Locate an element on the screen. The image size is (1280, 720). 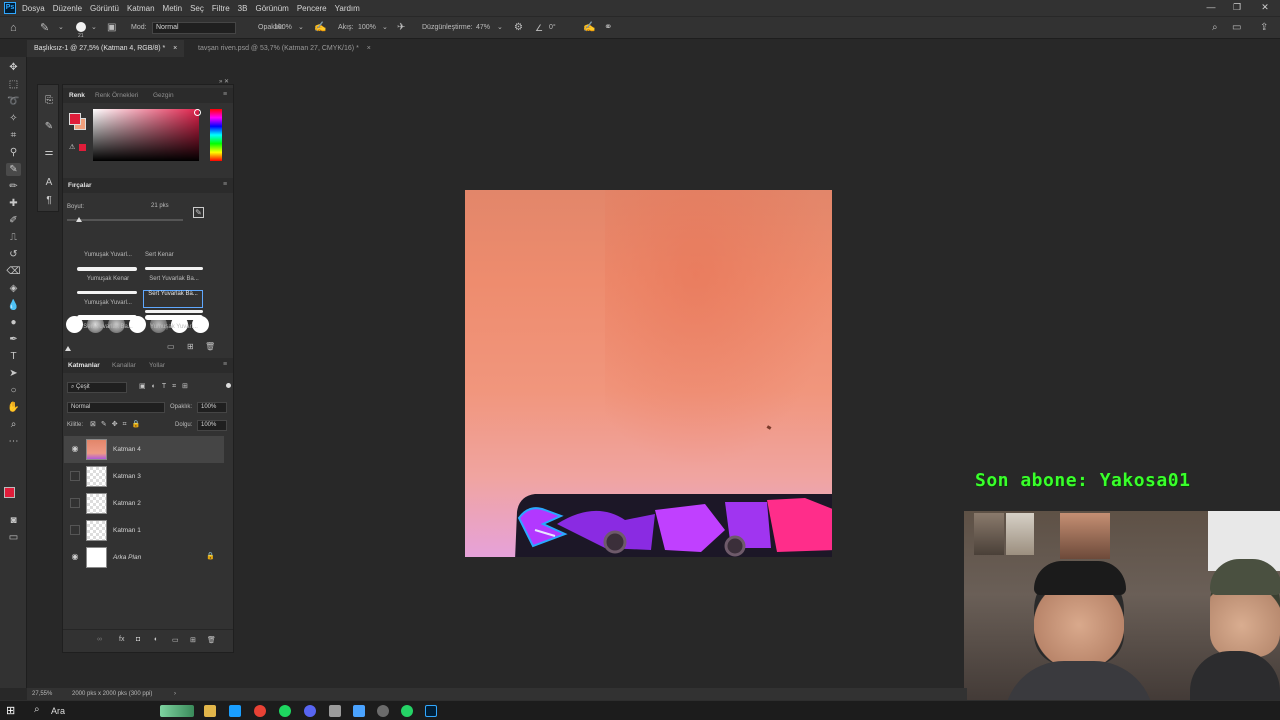
character-icon: A is located at coordinates (49, 183).